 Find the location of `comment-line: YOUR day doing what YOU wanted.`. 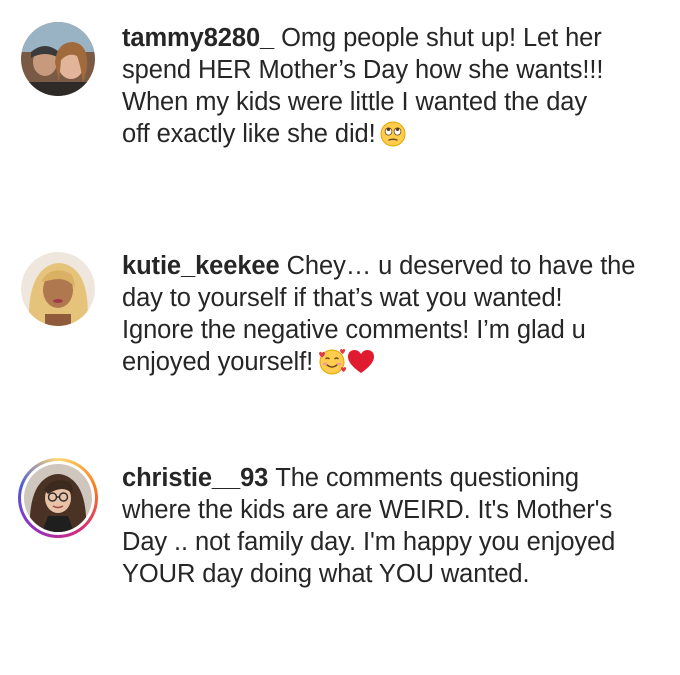

comment-line: YOUR day doing what YOU wanted. is located at coordinates (326, 574).